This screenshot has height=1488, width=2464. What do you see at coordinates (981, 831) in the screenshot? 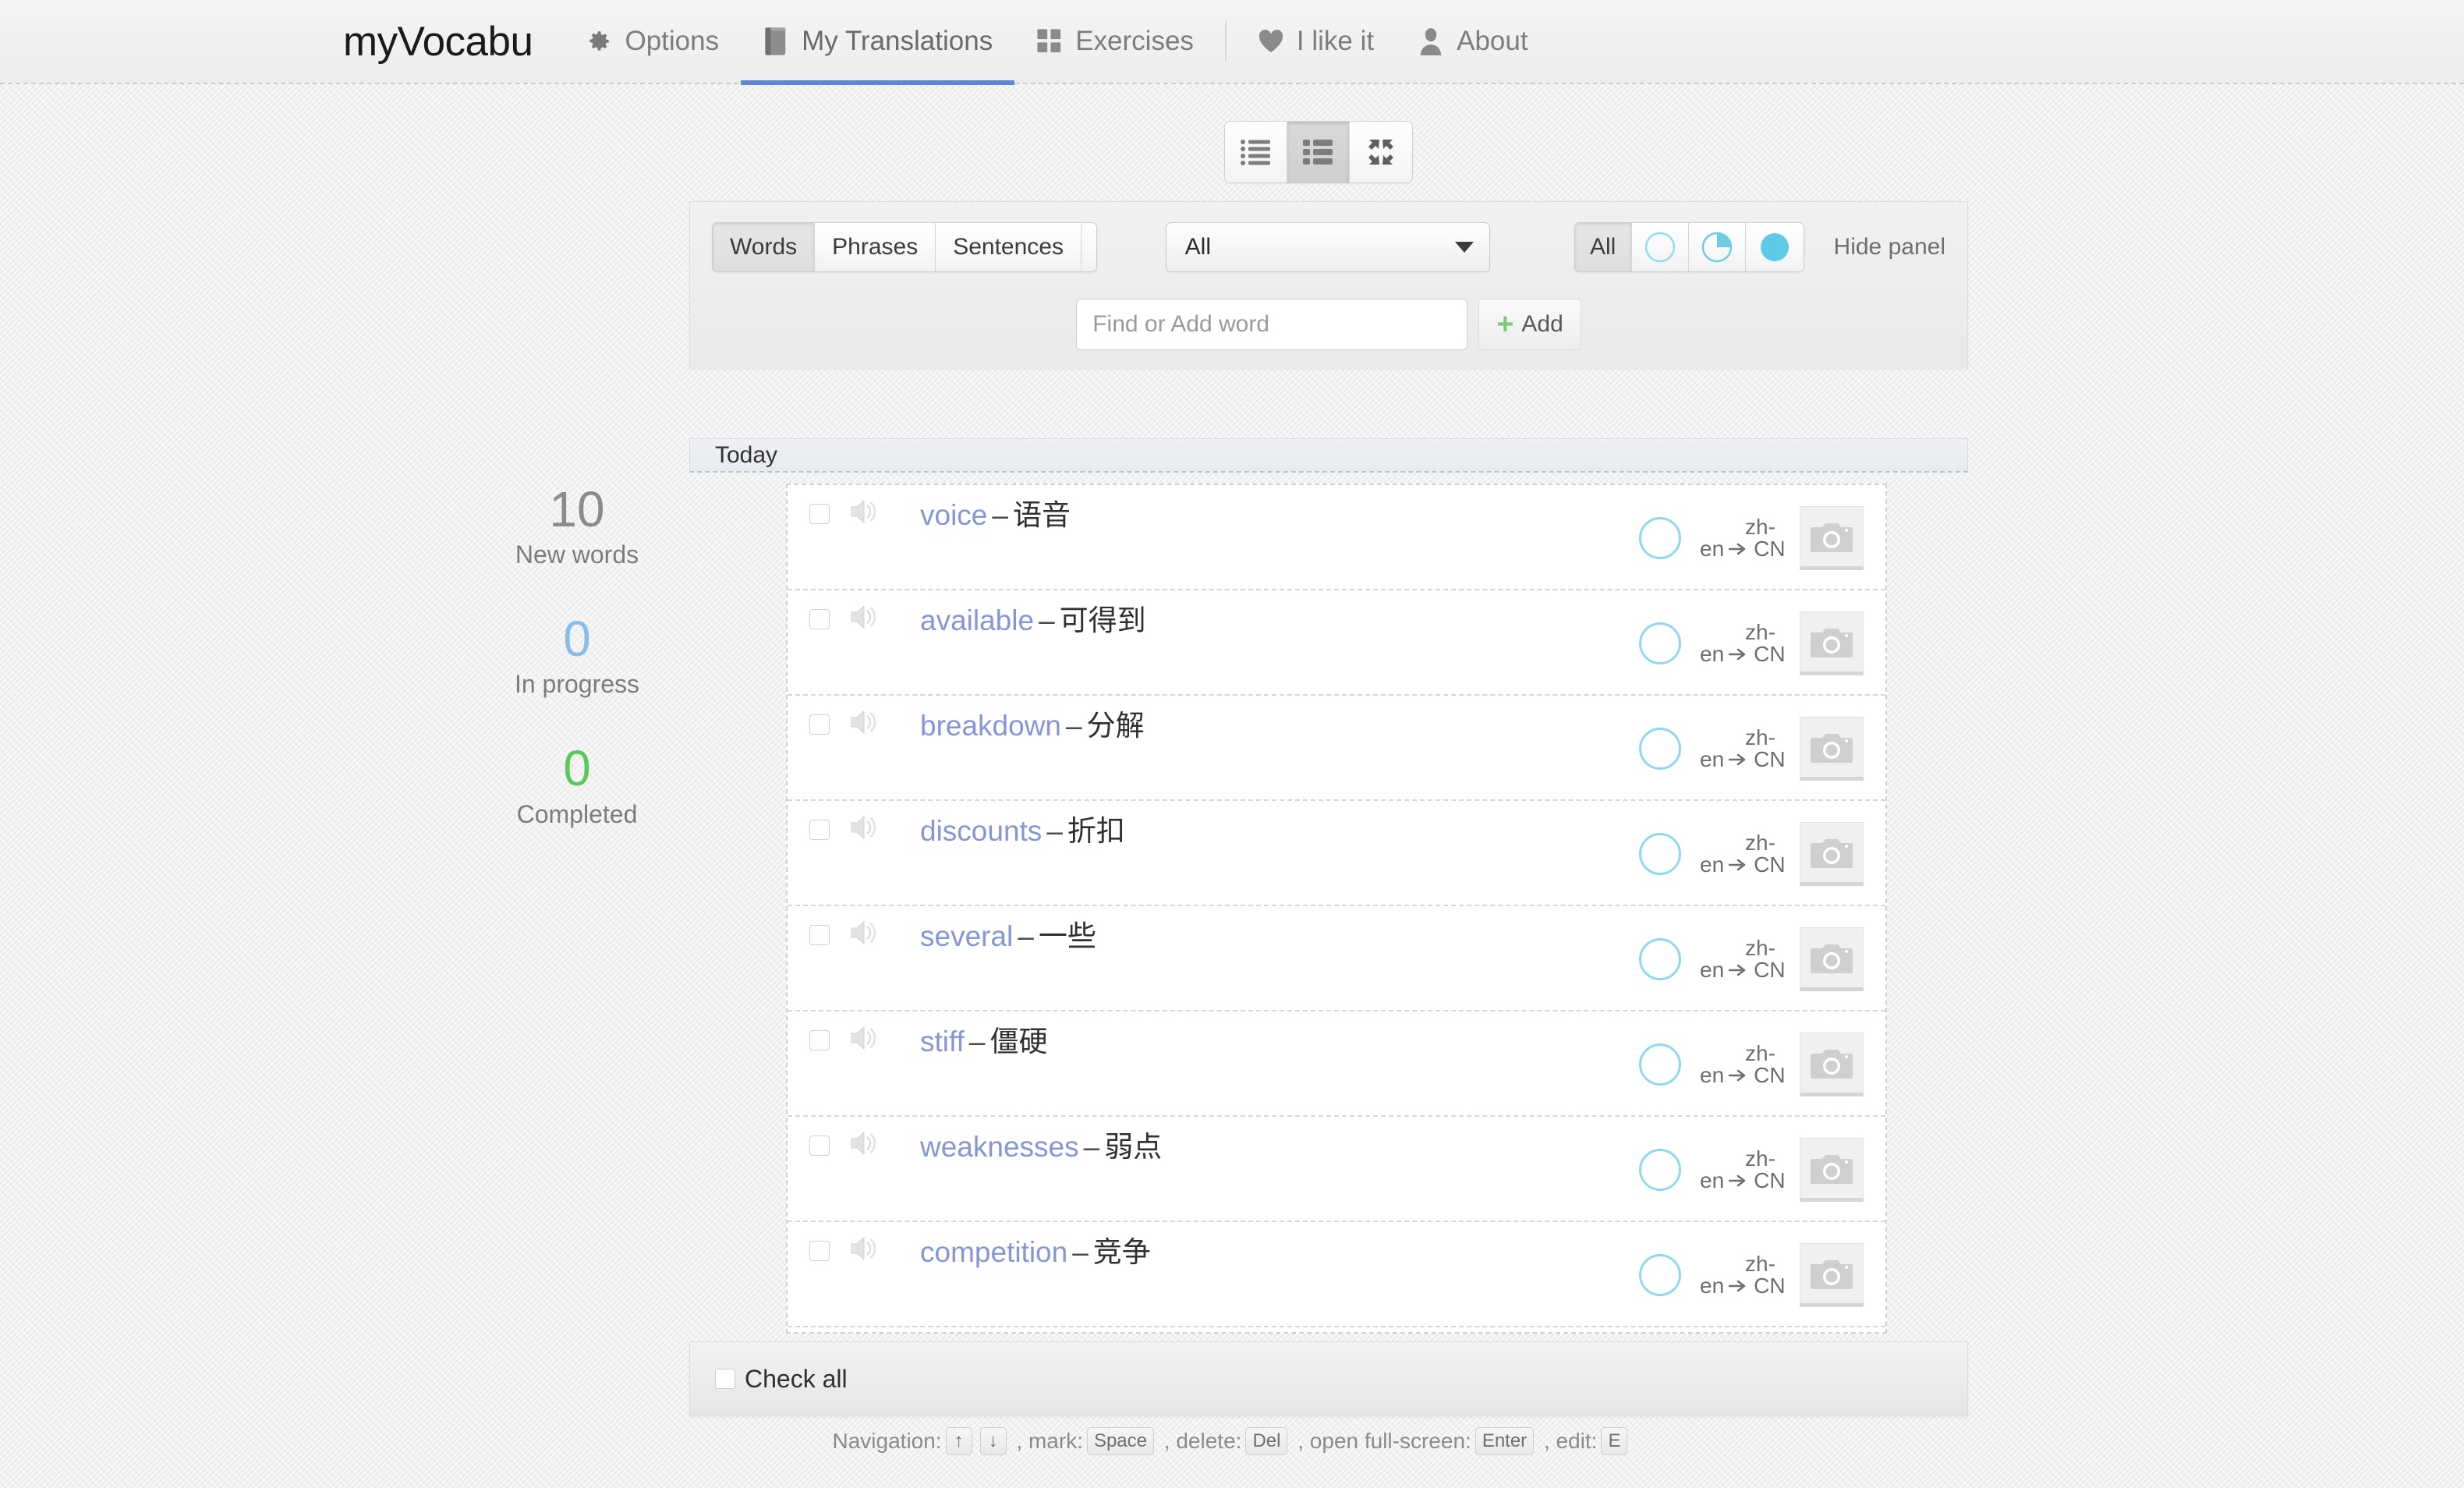
I see `word-term: discounts` at bounding box center [981, 831].